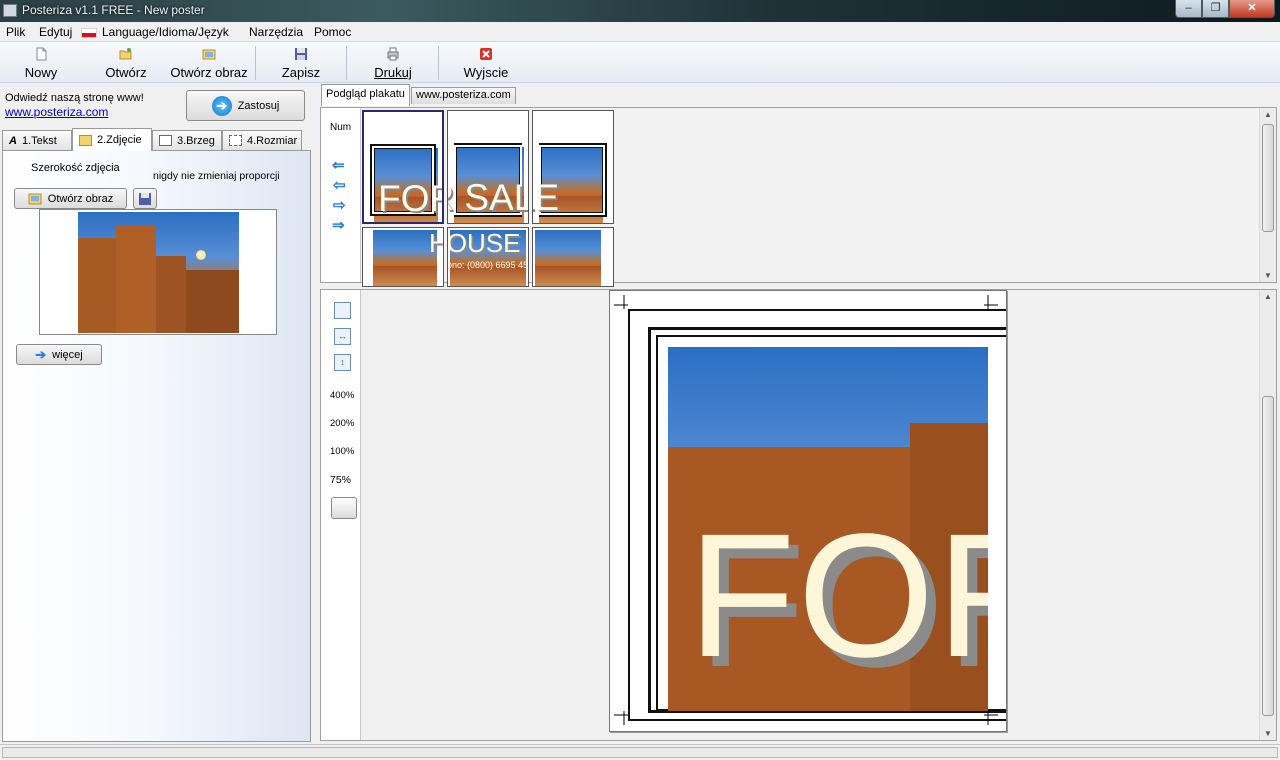 This screenshot has height=760, width=1280. I want to click on apply-button: ➔ Zastosuj, so click(245, 105).